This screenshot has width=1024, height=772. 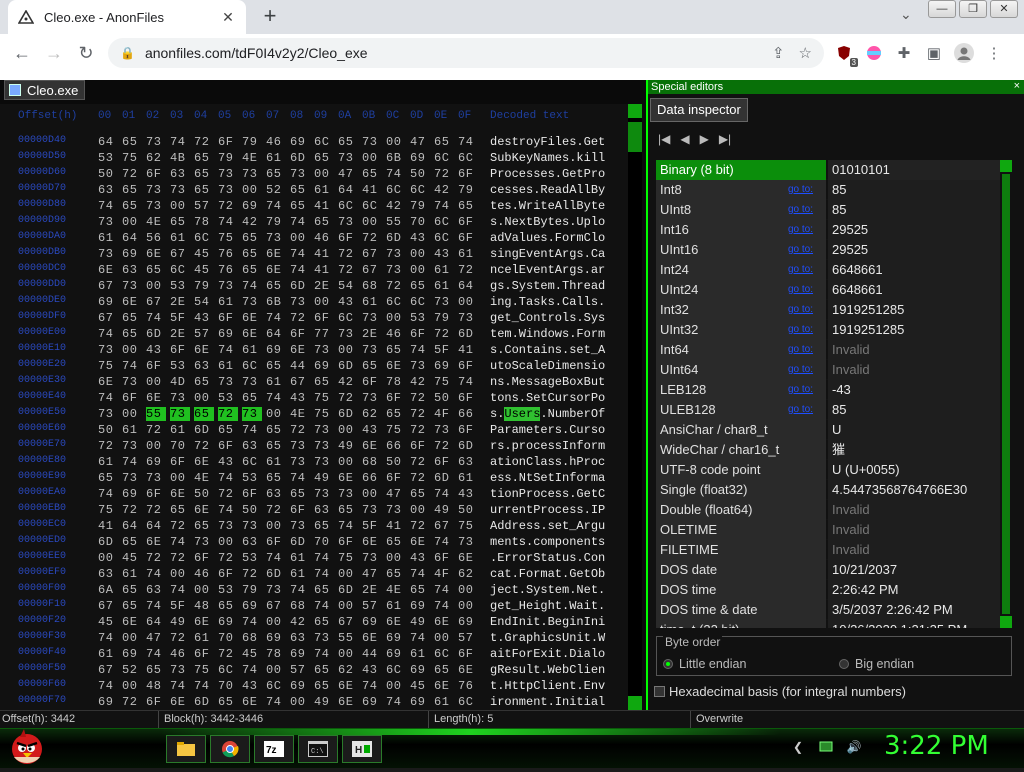 I want to click on hex-byte: 41, so click(x=396, y=526).